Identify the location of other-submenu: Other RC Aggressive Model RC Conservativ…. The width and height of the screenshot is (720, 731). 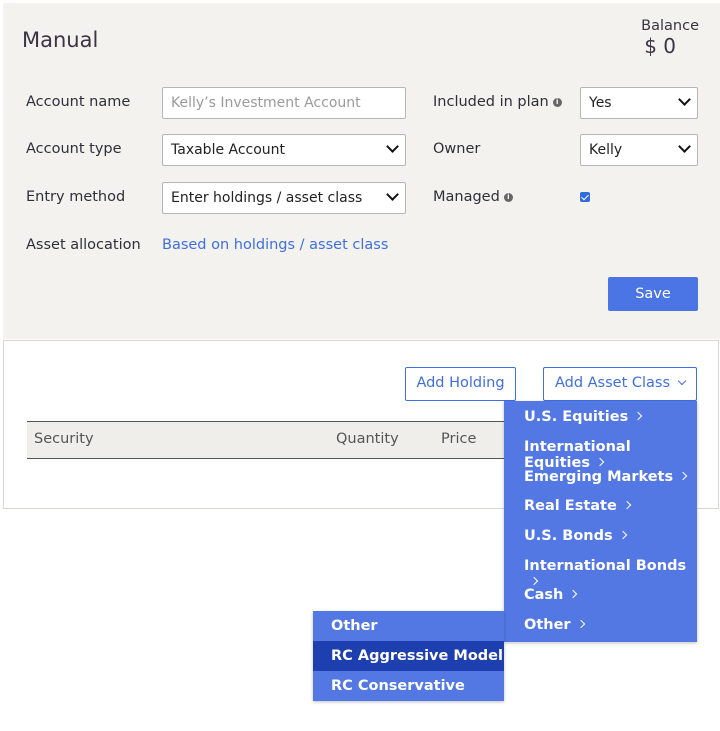
(408, 667).